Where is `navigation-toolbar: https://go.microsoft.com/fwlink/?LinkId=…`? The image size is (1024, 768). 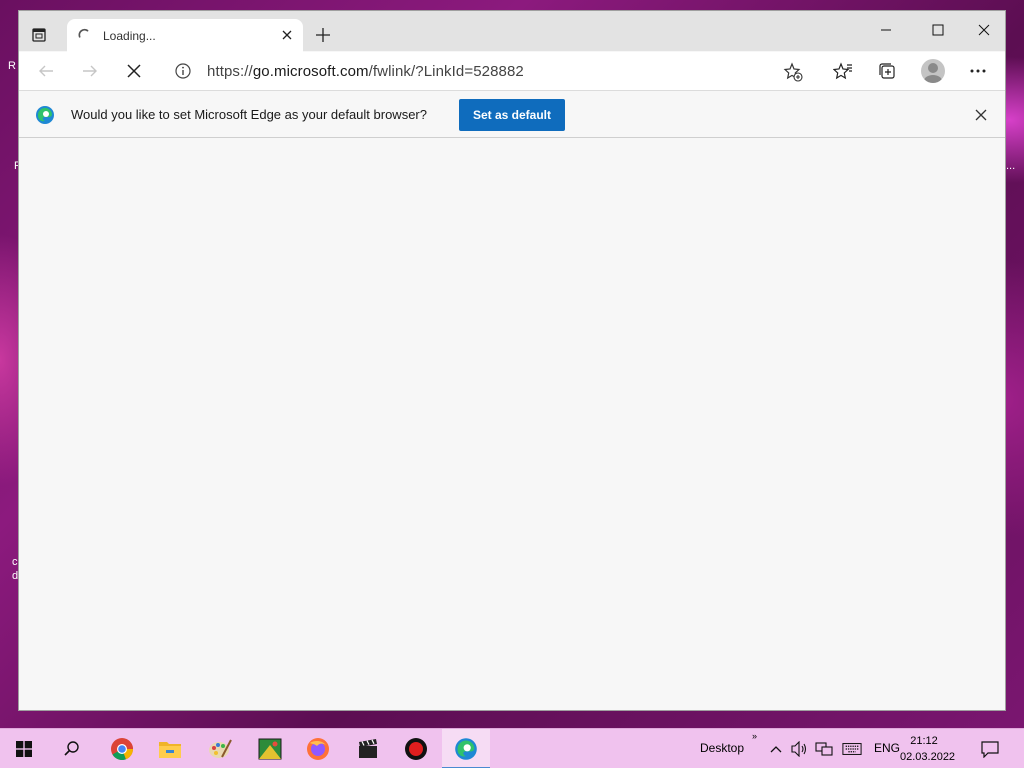
navigation-toolbar: https://go.microsoft.com/fwlink/?LinkId=… is located at coordinates (512, 71).